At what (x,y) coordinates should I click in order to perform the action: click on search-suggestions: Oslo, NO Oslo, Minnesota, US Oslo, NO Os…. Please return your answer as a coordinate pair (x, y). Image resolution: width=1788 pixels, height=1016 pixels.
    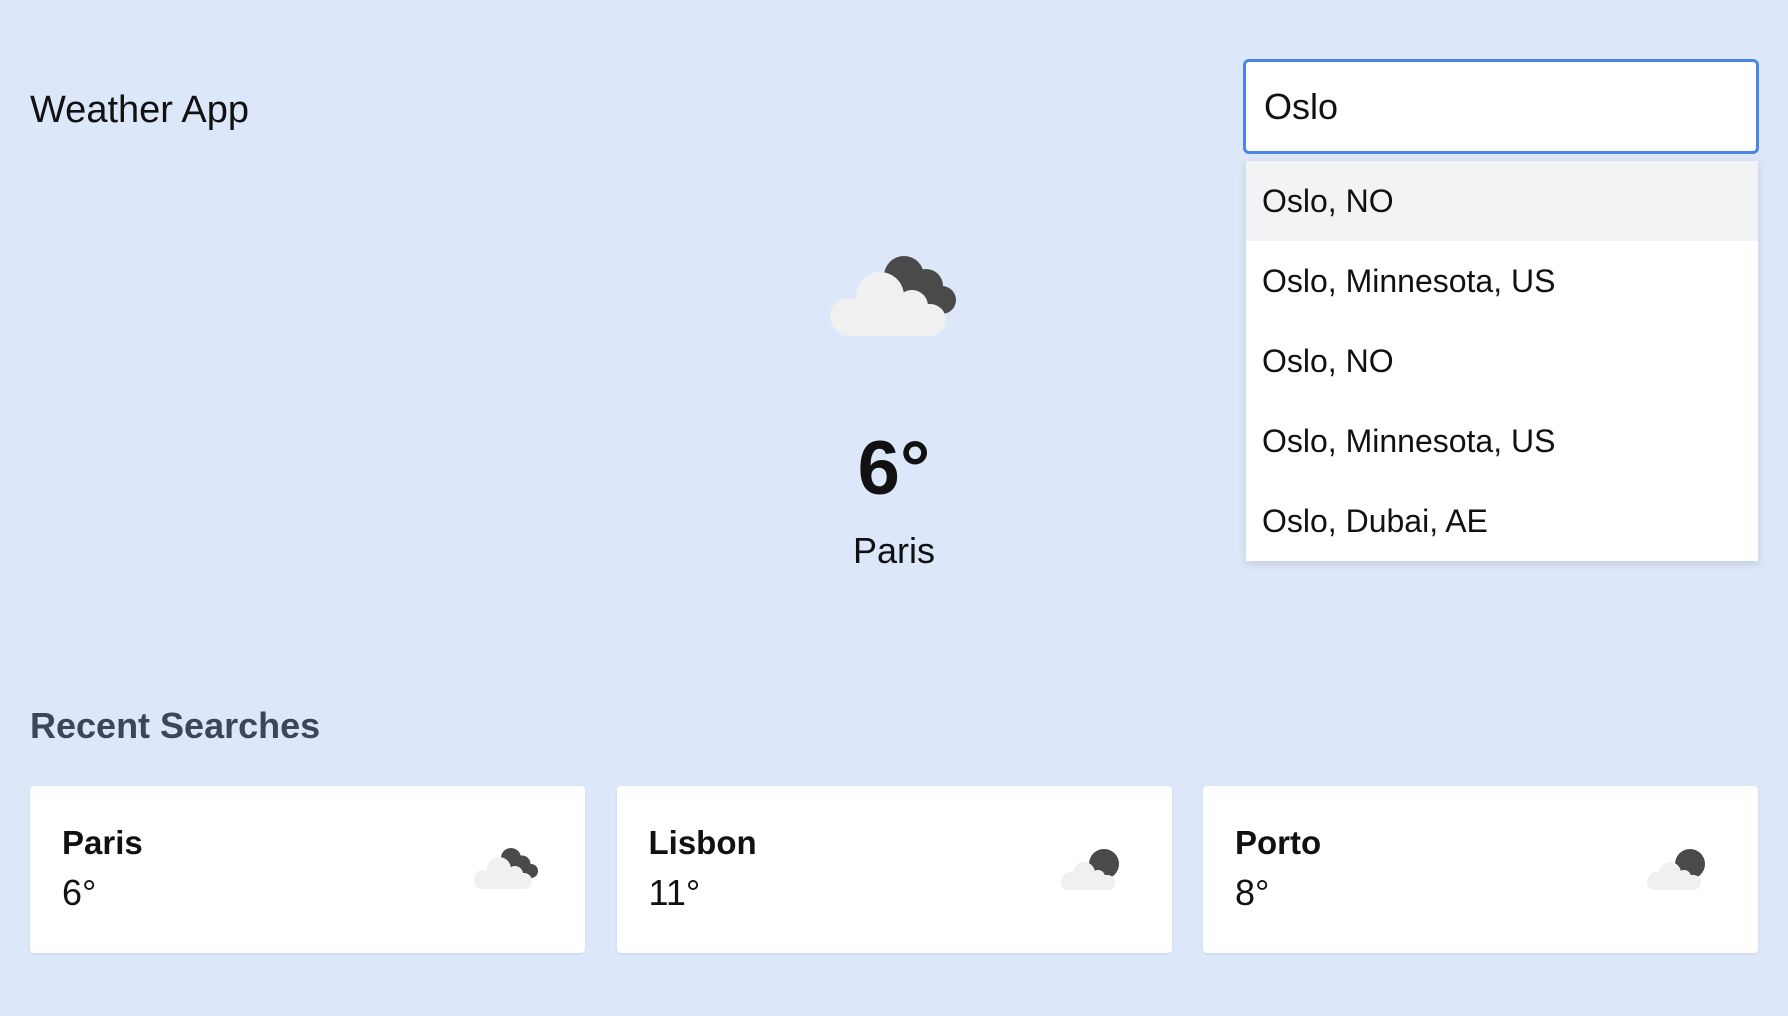
    Looking at the image, I should click on (1502, 361).